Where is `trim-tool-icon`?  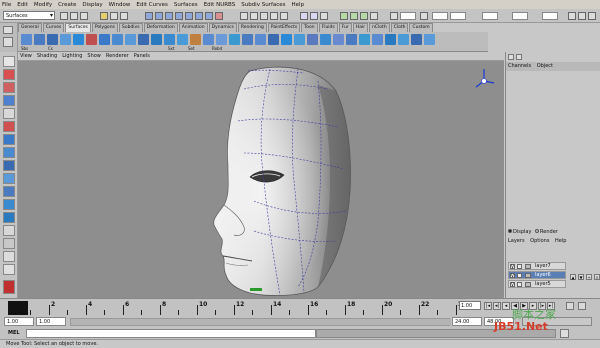
trim-tool-icon is located at coordinates (221, 39).